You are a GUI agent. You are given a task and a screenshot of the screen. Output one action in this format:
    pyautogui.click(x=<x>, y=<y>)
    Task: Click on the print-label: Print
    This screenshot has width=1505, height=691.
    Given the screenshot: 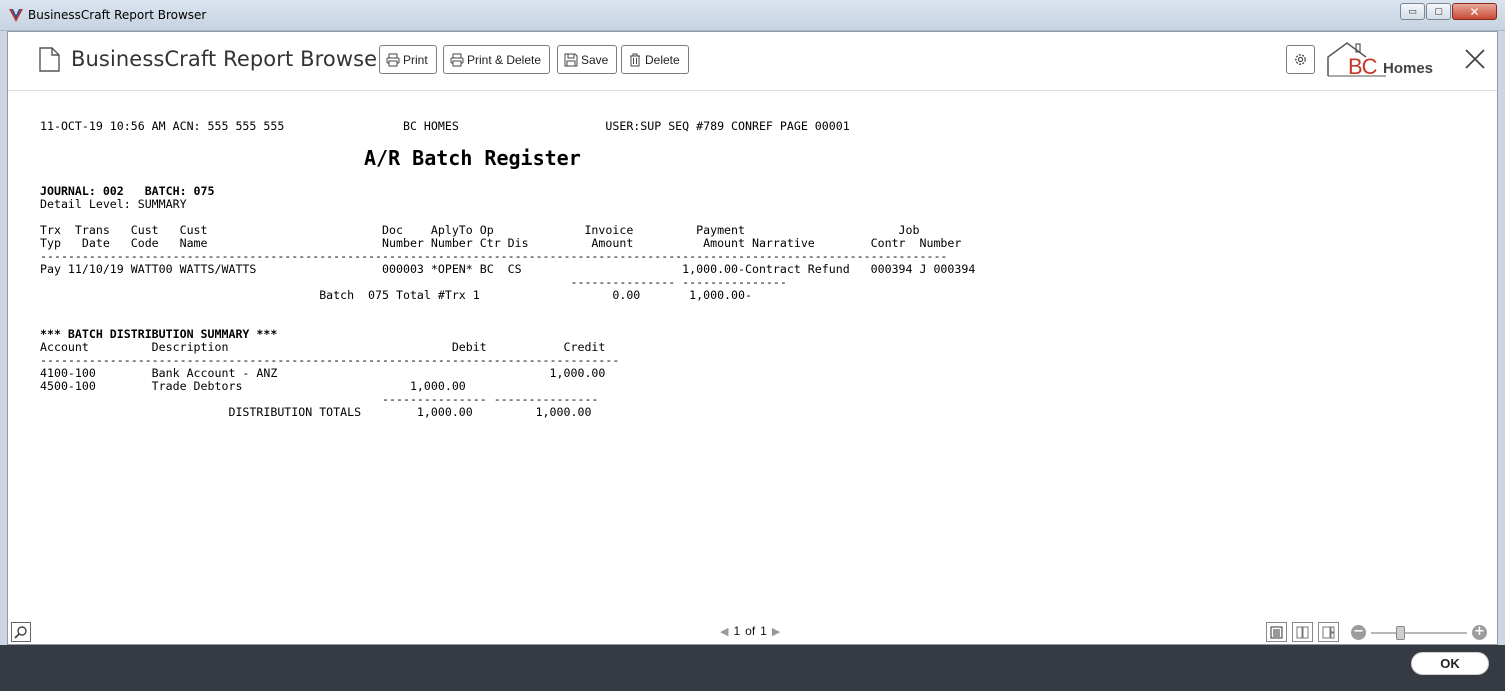 What is the action you would take?
    pyautogui.click(x=415, y=59)
    